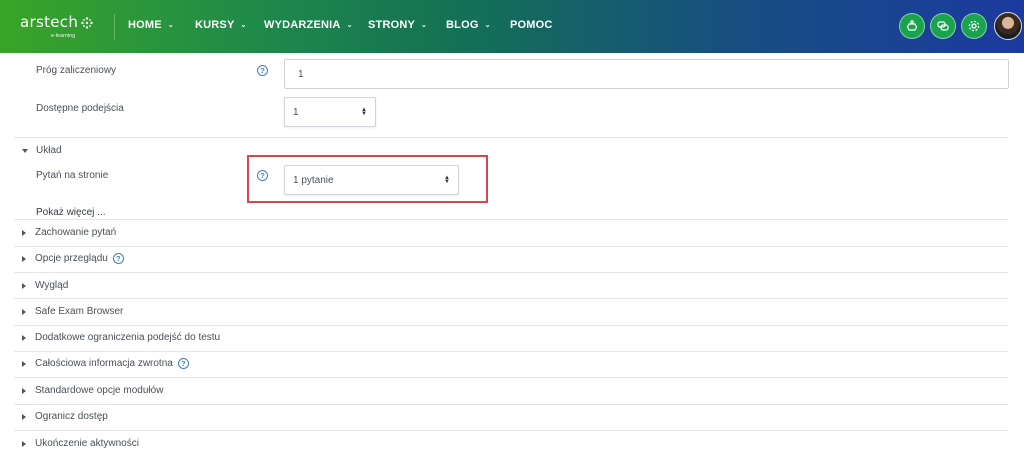  What do you see at coordinates (76, 232) in the screenshot?
I see `section-label: Zachowanie pytań` at bounding box center [76, 232].